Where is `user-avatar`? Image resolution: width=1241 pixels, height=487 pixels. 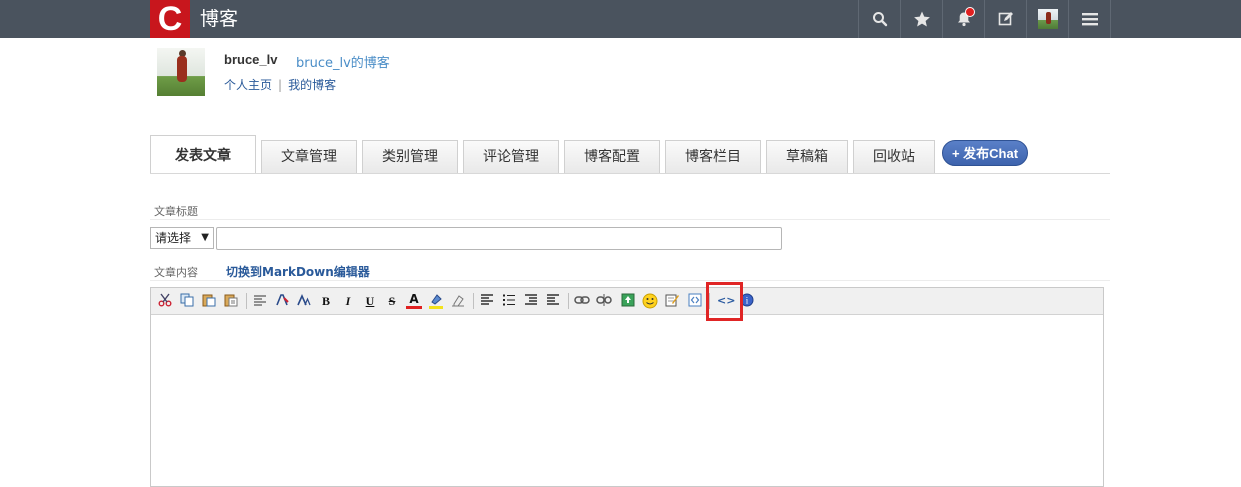 user-avatar is located at coordinates (1047, 19).